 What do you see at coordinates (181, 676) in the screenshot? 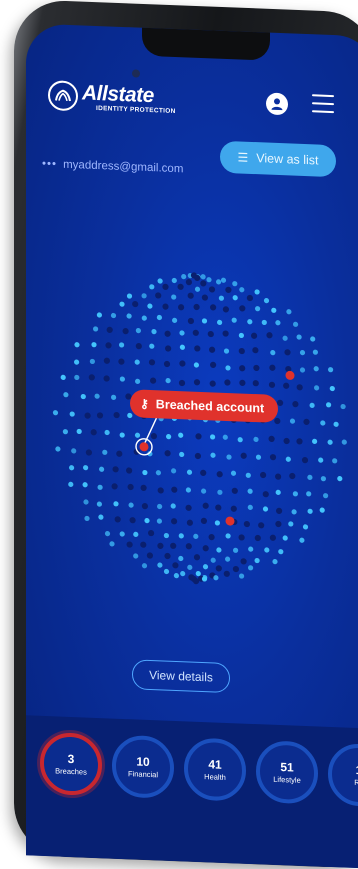
I see `view-details-button: View details` at bounding box center [181, 676].